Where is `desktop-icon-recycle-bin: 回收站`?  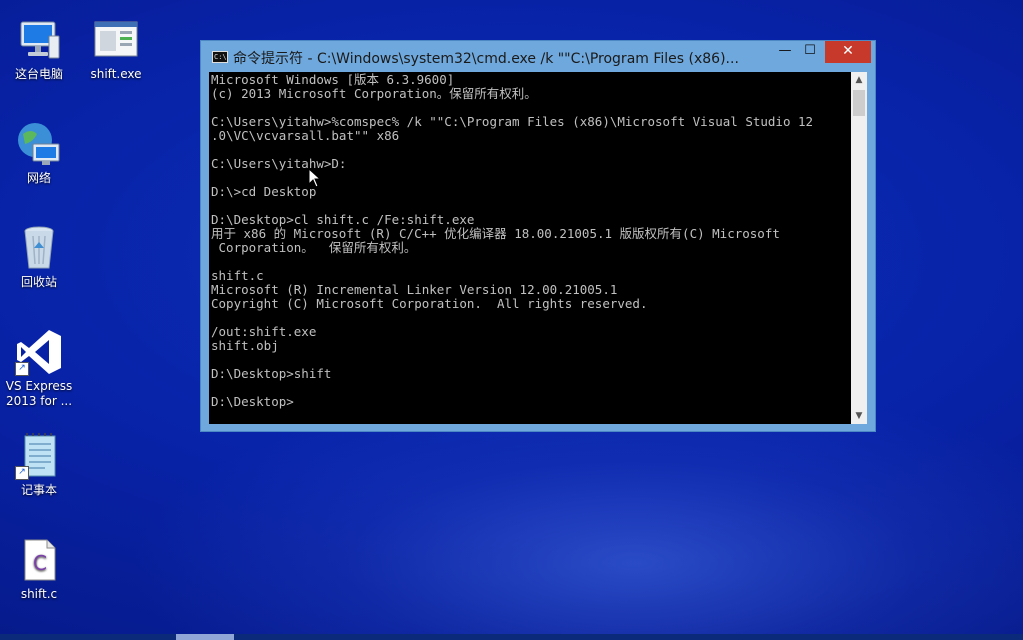
desktop-icon-recycle-bin: 回收站 is located at coordinates (39, 257).